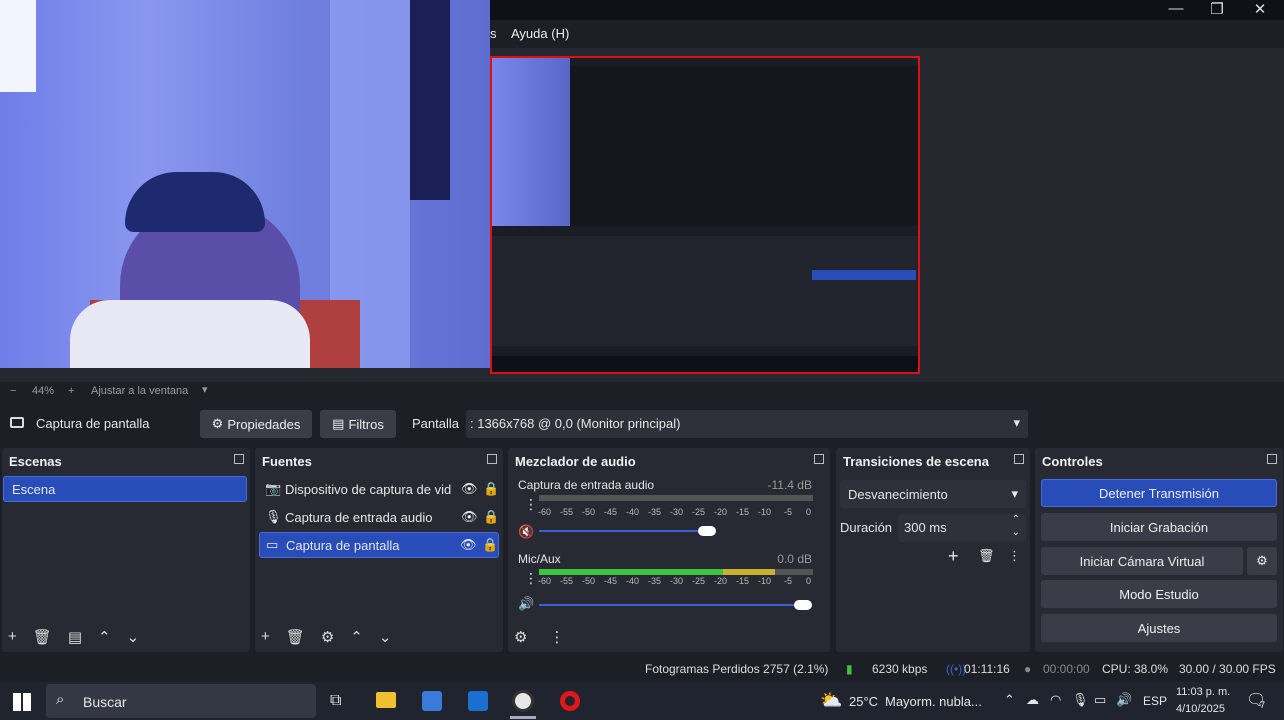 This screenshot has height=720, width=1284. Describe the element at coordinates (1159, 493) in the screenshot. I see `stop-streaming-button: Detener Transmisión` at that location.